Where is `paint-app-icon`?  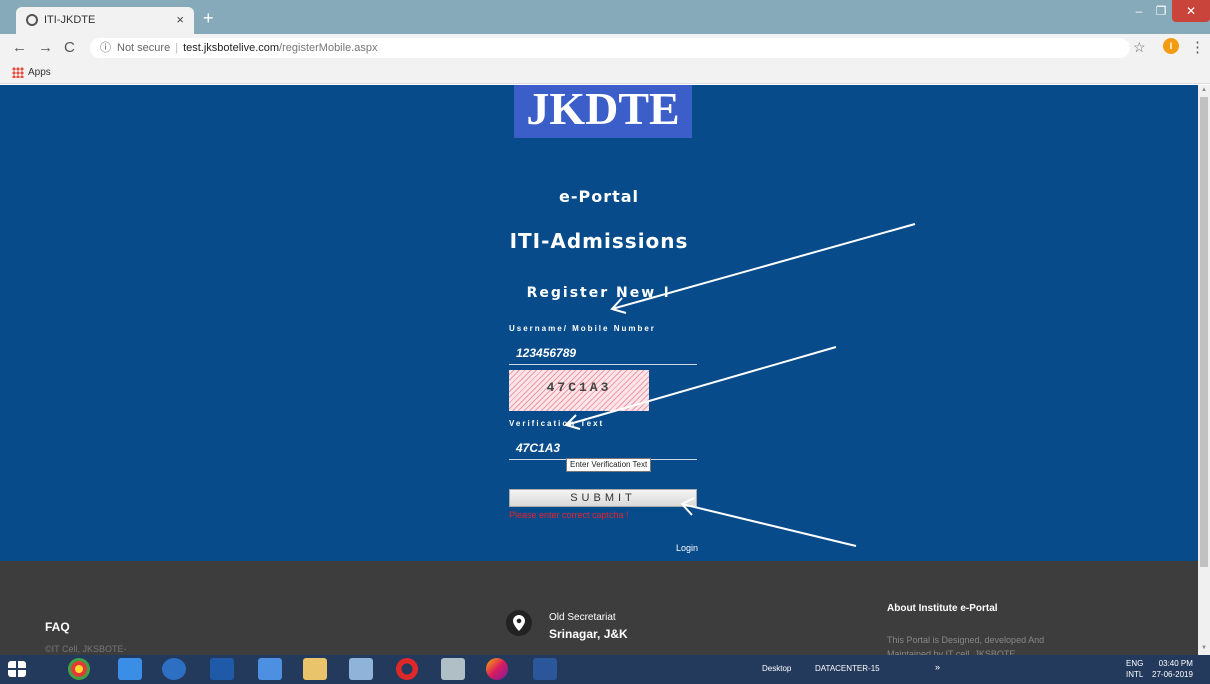 paint-app-icon is located at coordinates (497, 669).